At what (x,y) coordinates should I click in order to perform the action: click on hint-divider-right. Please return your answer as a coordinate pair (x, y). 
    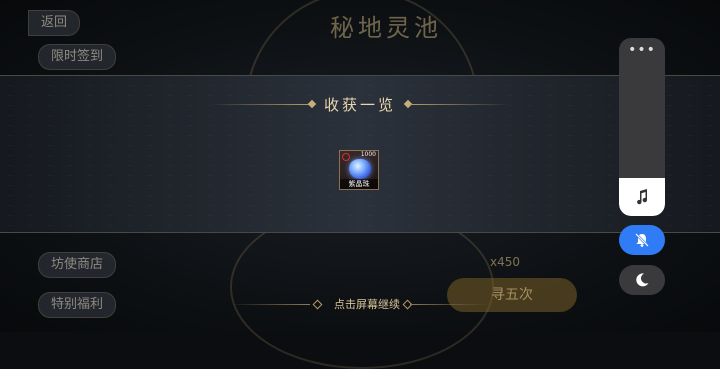
    Looking at the image, I should click on (450, 304).